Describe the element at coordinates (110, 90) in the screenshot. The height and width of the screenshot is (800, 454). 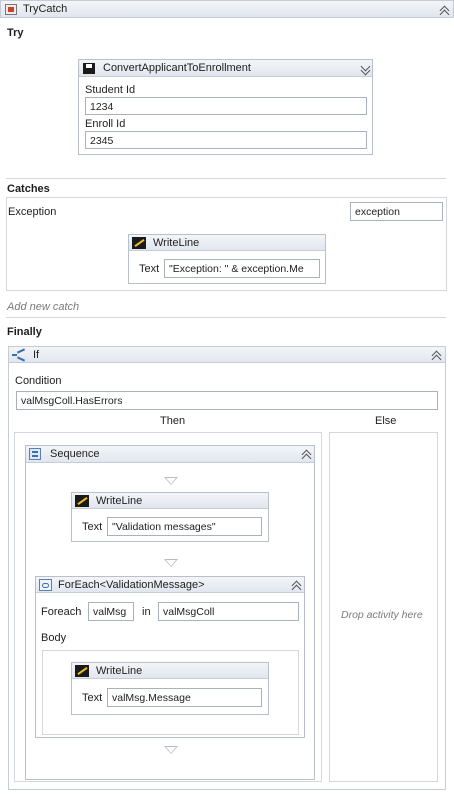
I see `student-id-label: Student Id` at that location.